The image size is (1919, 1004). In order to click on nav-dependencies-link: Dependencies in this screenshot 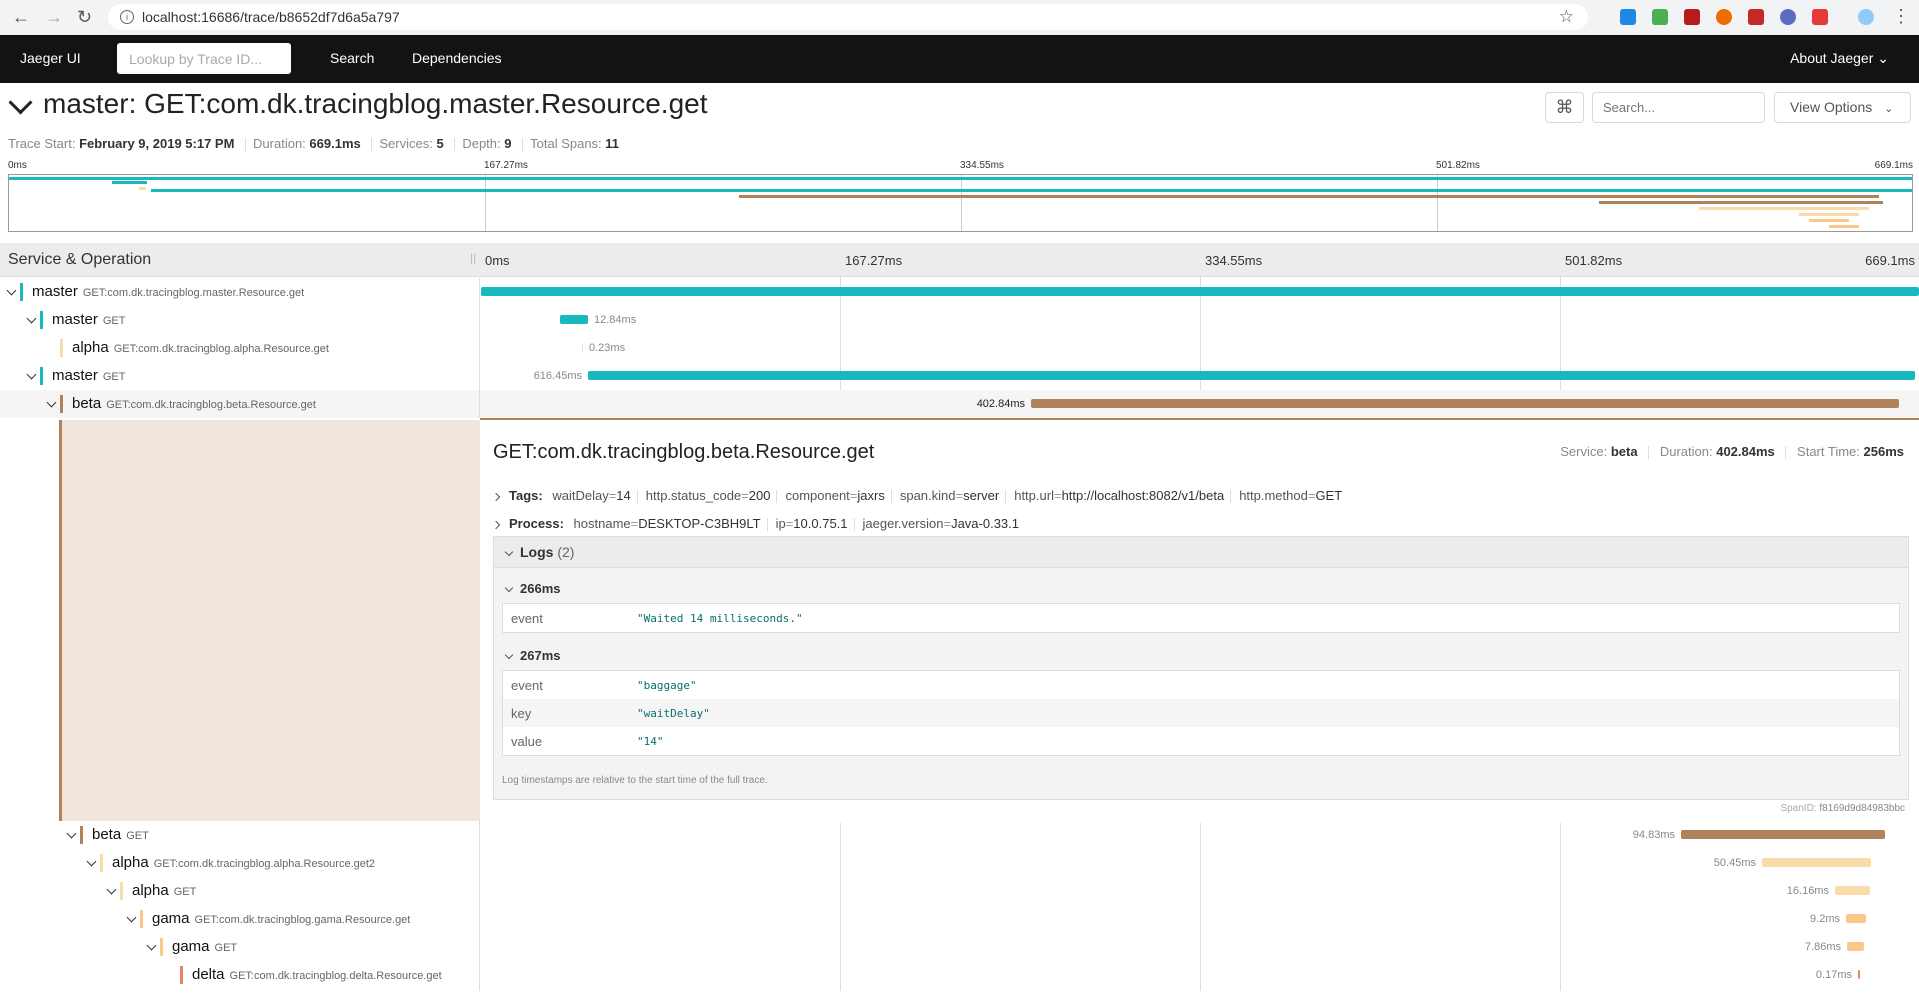, I will do `click(457, 58)`.